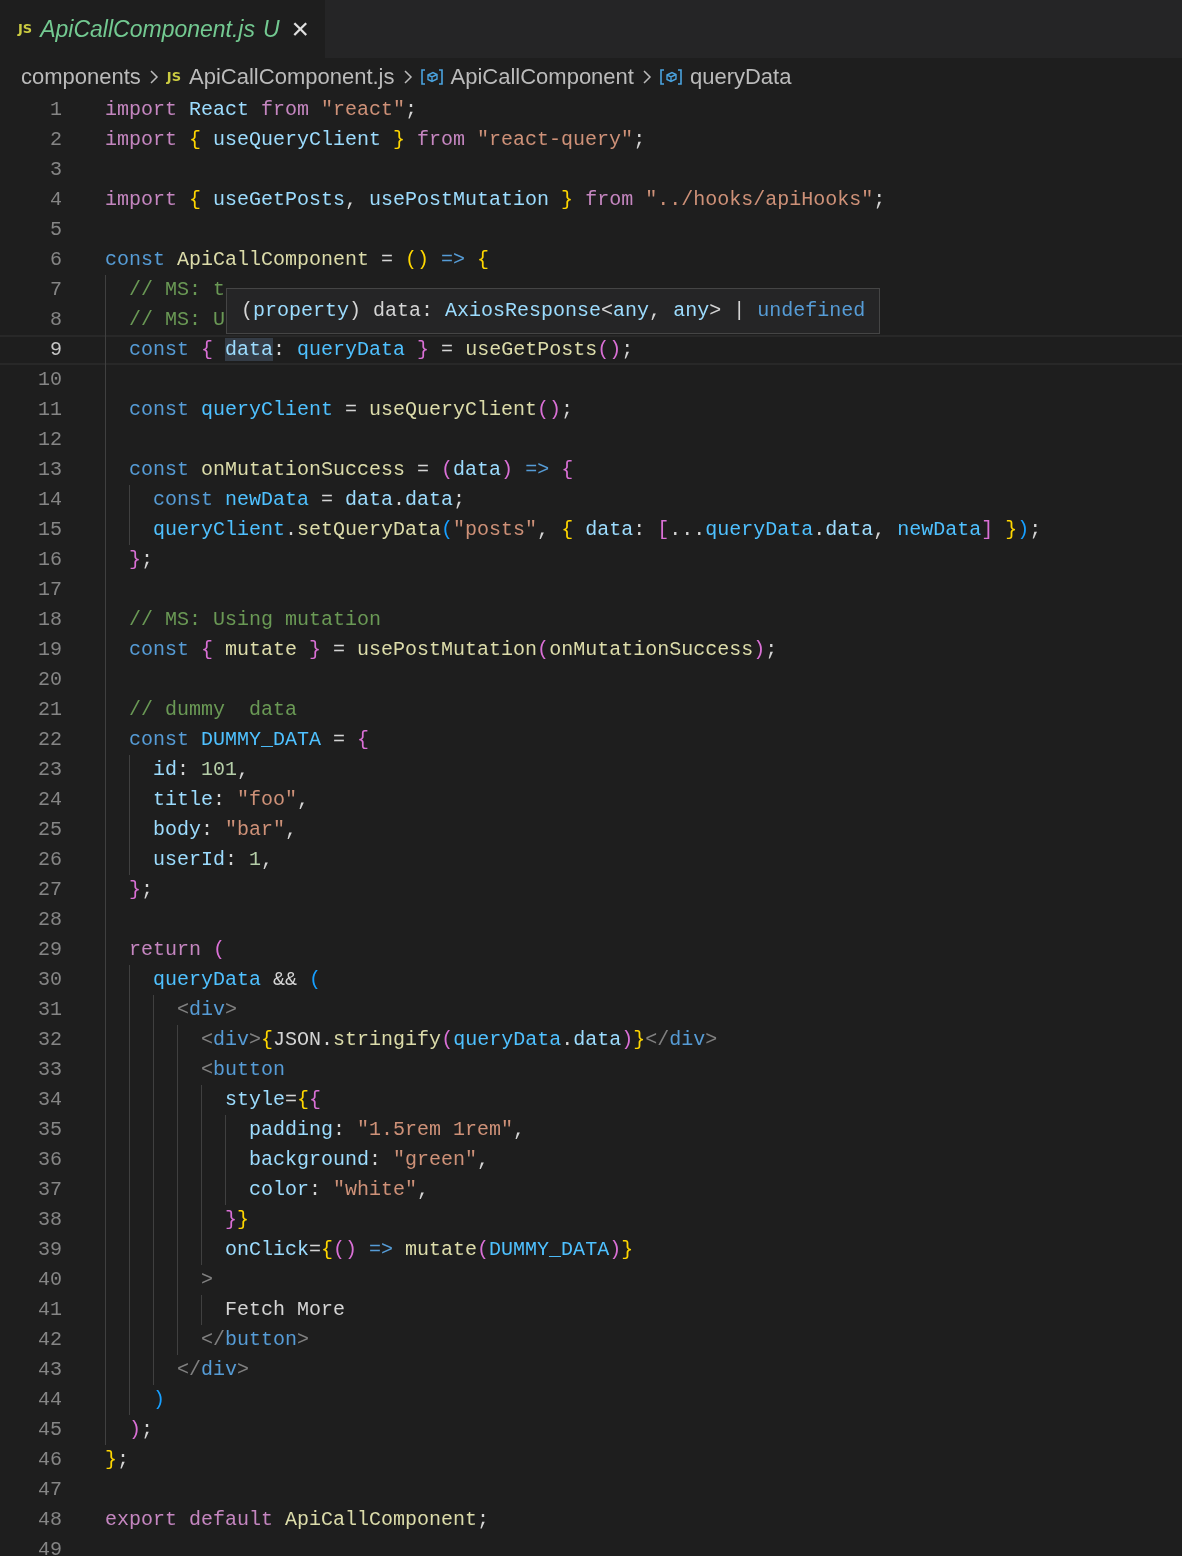 Image resolution: width=1182 pixels, height=1556 pixels. I want to click on code-line: title: "foo",, so click(231, 800).